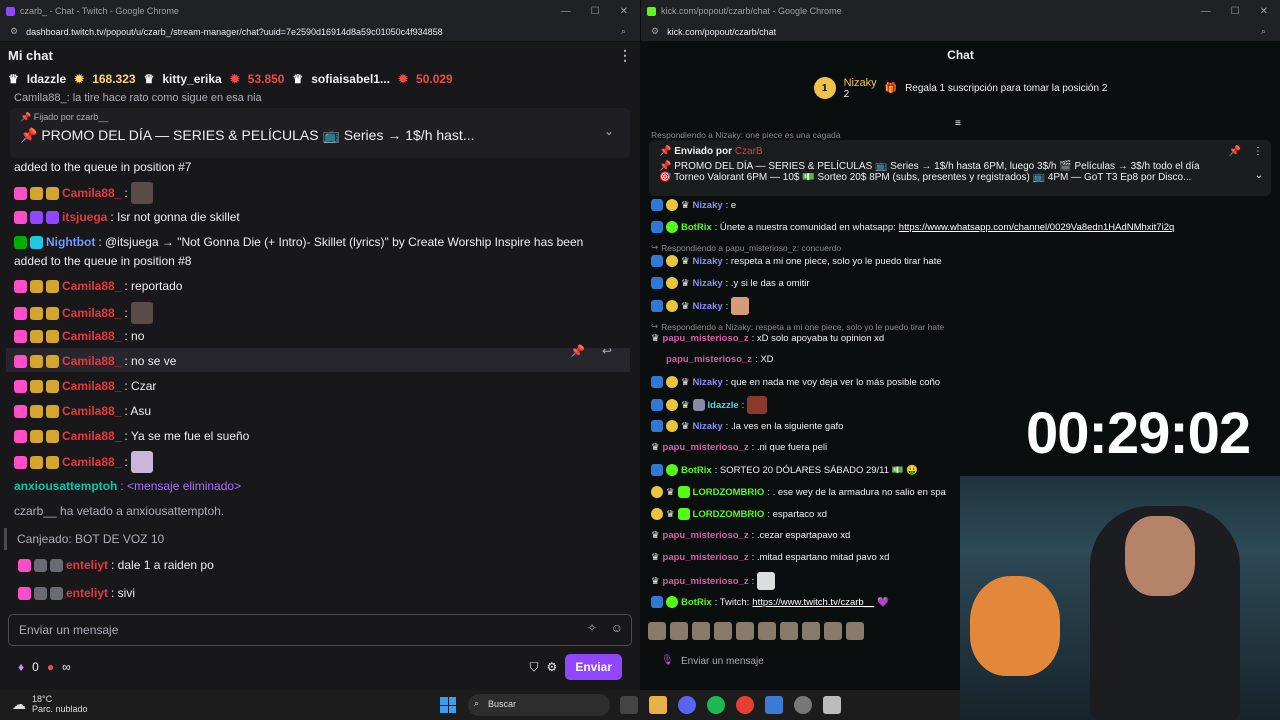 The height and width of the screenshot is (720, 1280). I want to click on username: Nightbot, so click(70, 242).